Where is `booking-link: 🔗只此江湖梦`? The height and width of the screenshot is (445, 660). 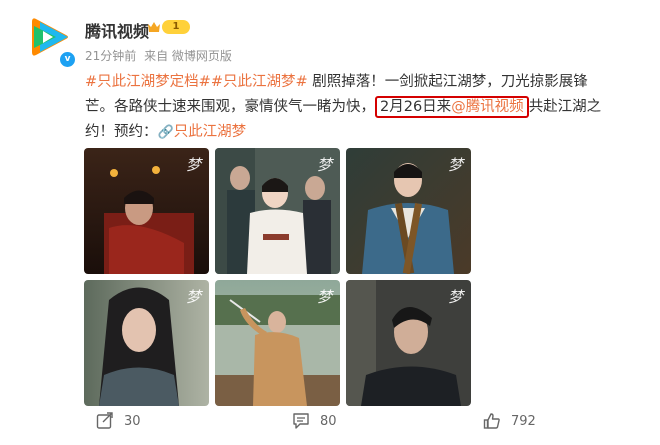 booking-link: 🔗只此江湖梦 is located at coordinates (202, 132).